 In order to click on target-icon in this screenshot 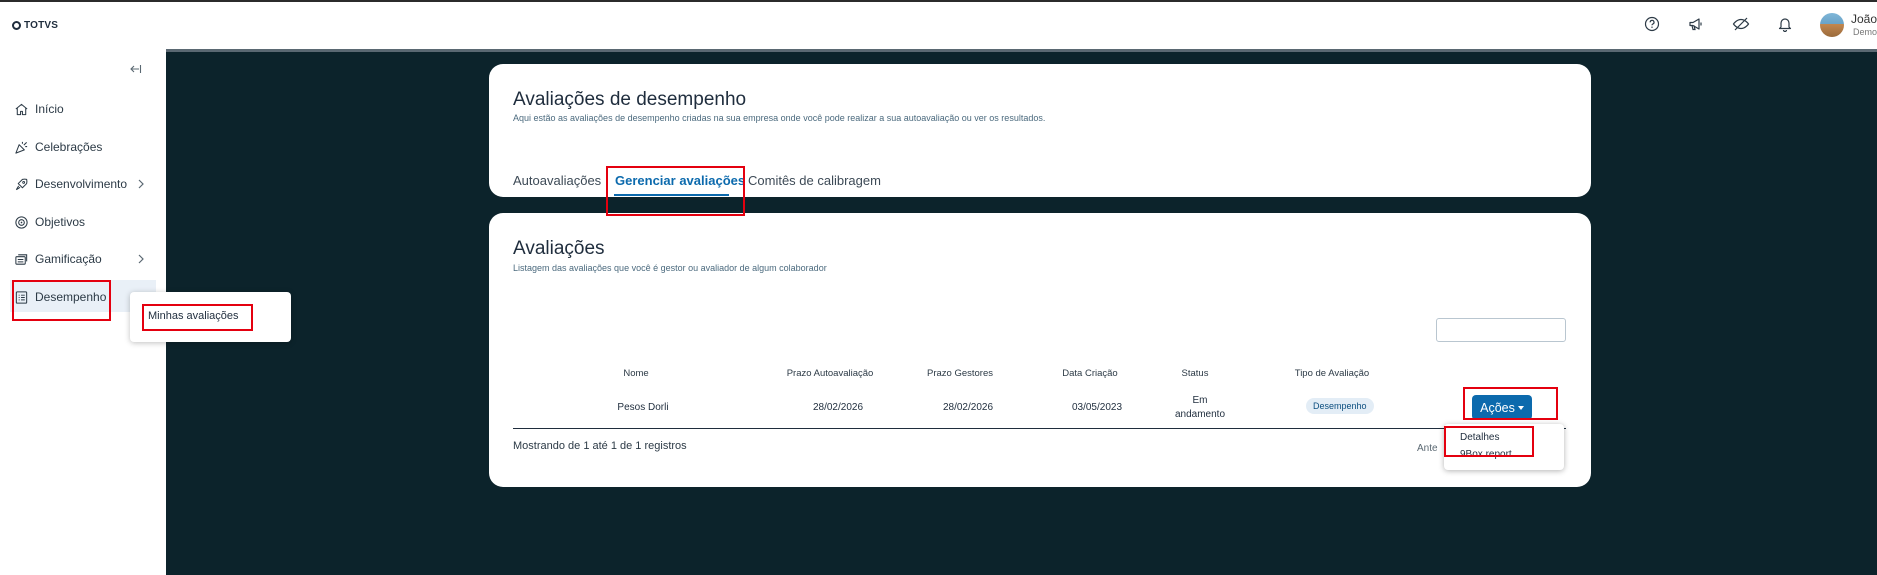, I will do `click(21, 222)`.